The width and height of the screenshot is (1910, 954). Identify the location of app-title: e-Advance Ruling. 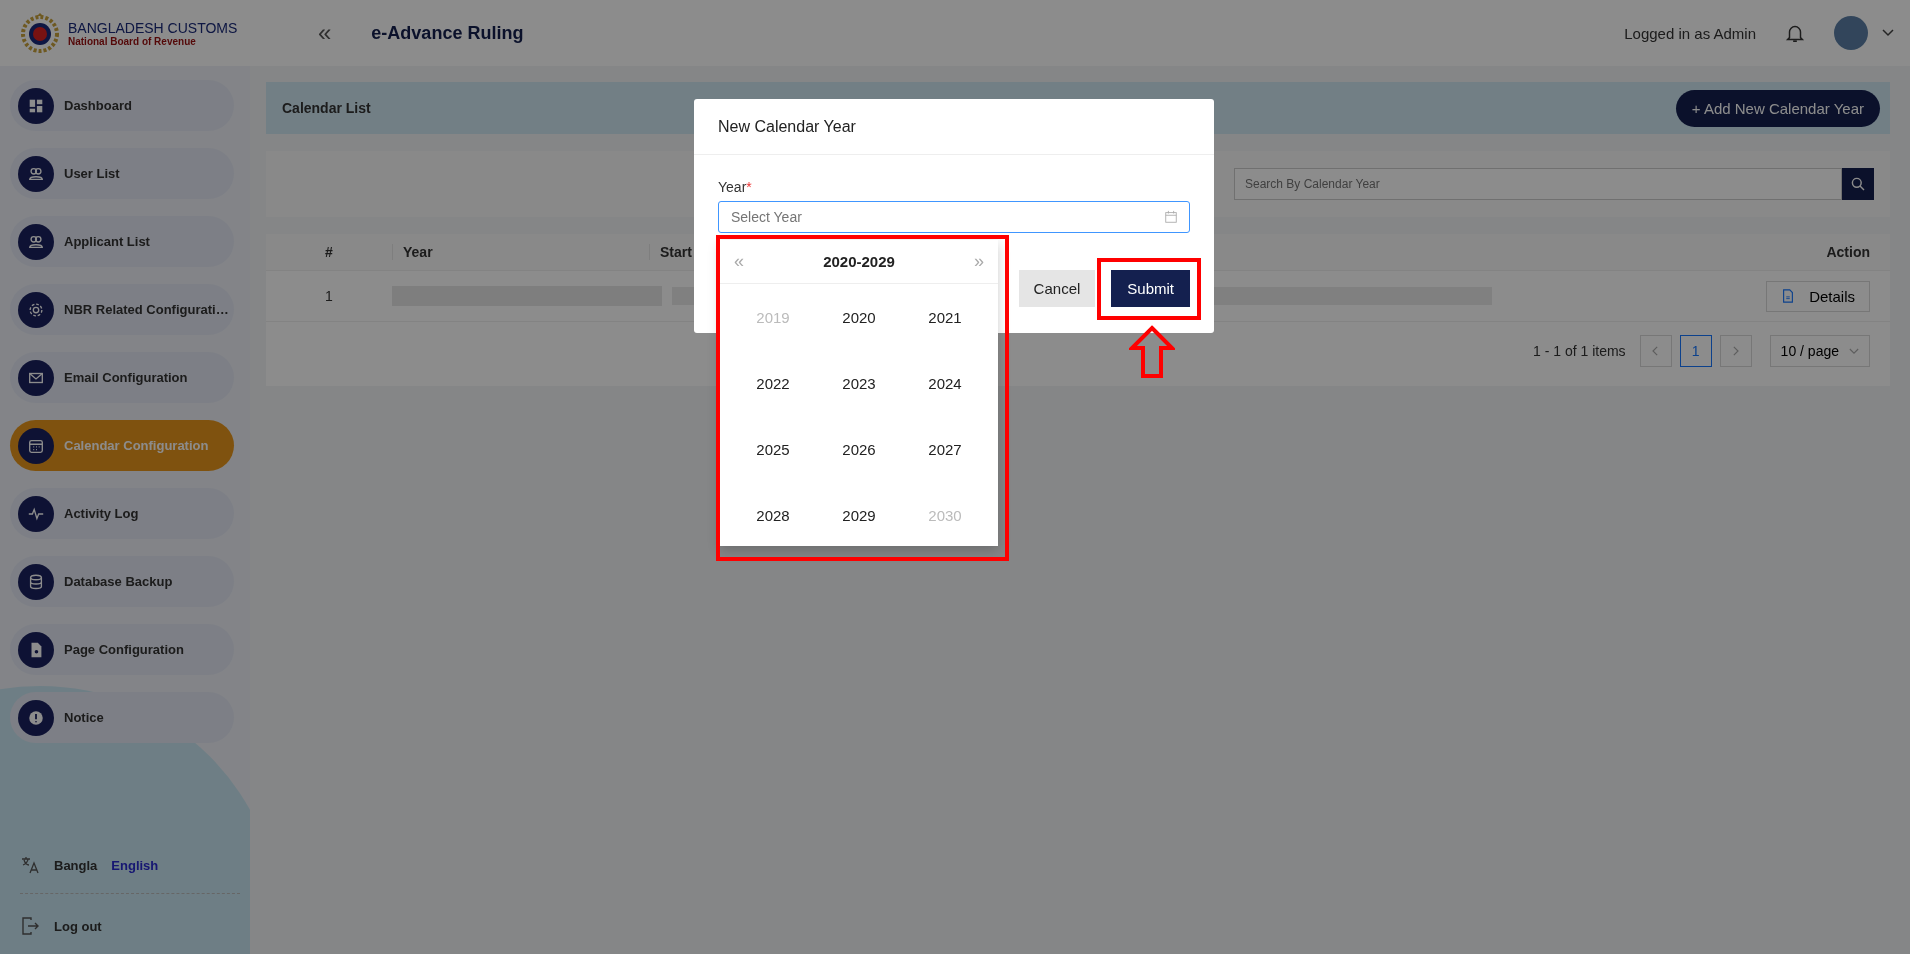
(447, 33).